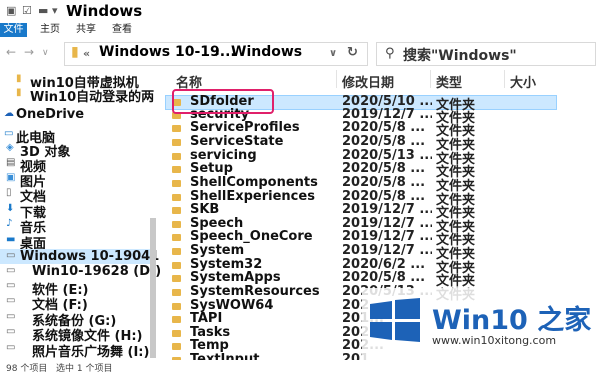  I want to click on nav-item-drive-c: ▭ Windows 10-19041, so click(79, 256).